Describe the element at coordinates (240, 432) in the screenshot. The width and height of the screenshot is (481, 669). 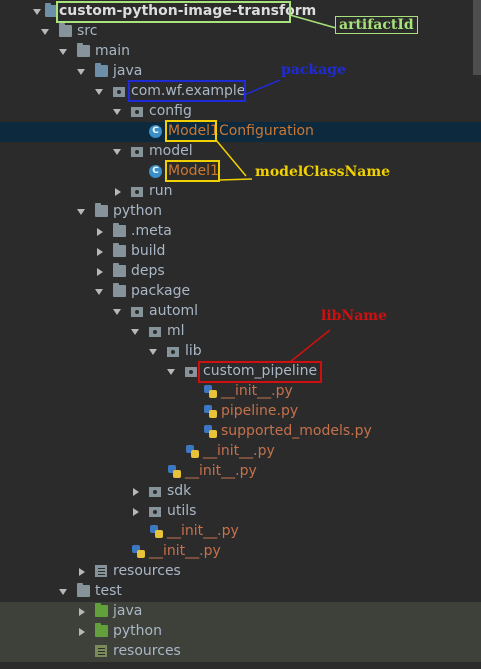
I see `tree-row-supported-models-py: supported_models.py` at that location.